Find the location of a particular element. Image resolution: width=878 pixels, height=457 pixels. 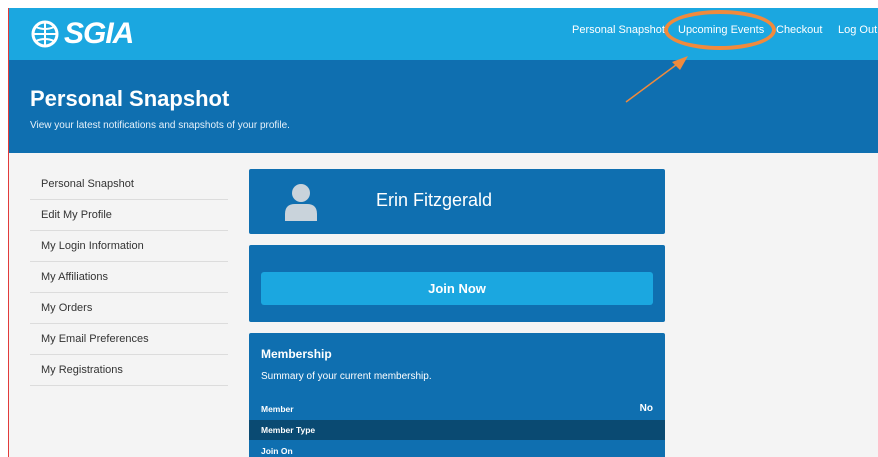

membership-subtitle: Summary of your current membership. is located at coordinates (346, 376).